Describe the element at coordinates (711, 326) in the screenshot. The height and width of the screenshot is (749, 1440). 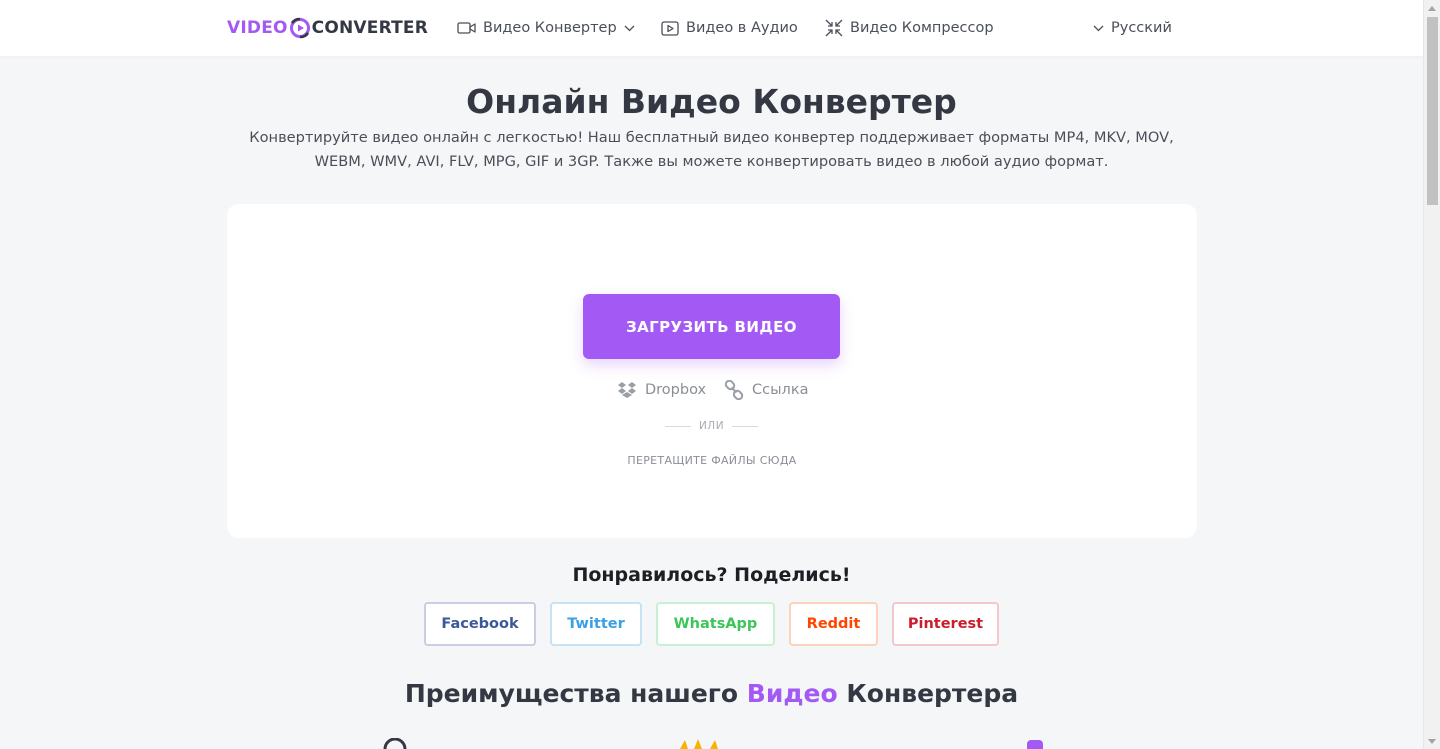
I see `upload-video-button: ЗАГРУЗИТЬ ВИДЕО` at that location.